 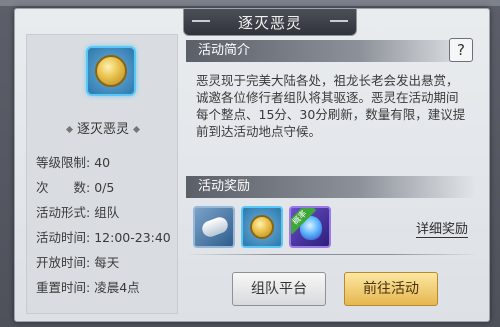 What do you see at coordinates (103, 237) in the screenshot?
I see `info-time: 活动时间: 12:00-23:40` at bounding box center [103, 237].